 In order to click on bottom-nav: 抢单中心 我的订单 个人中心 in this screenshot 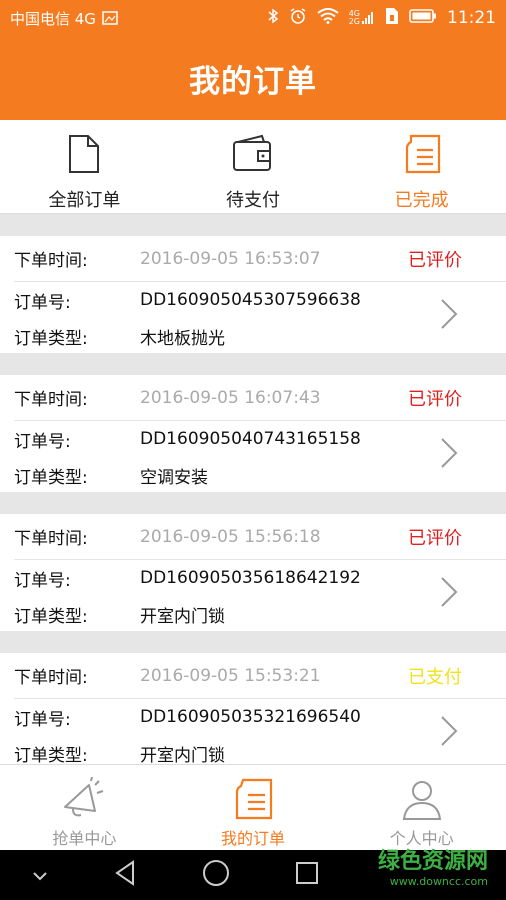, I will do `click(253, 807)`.